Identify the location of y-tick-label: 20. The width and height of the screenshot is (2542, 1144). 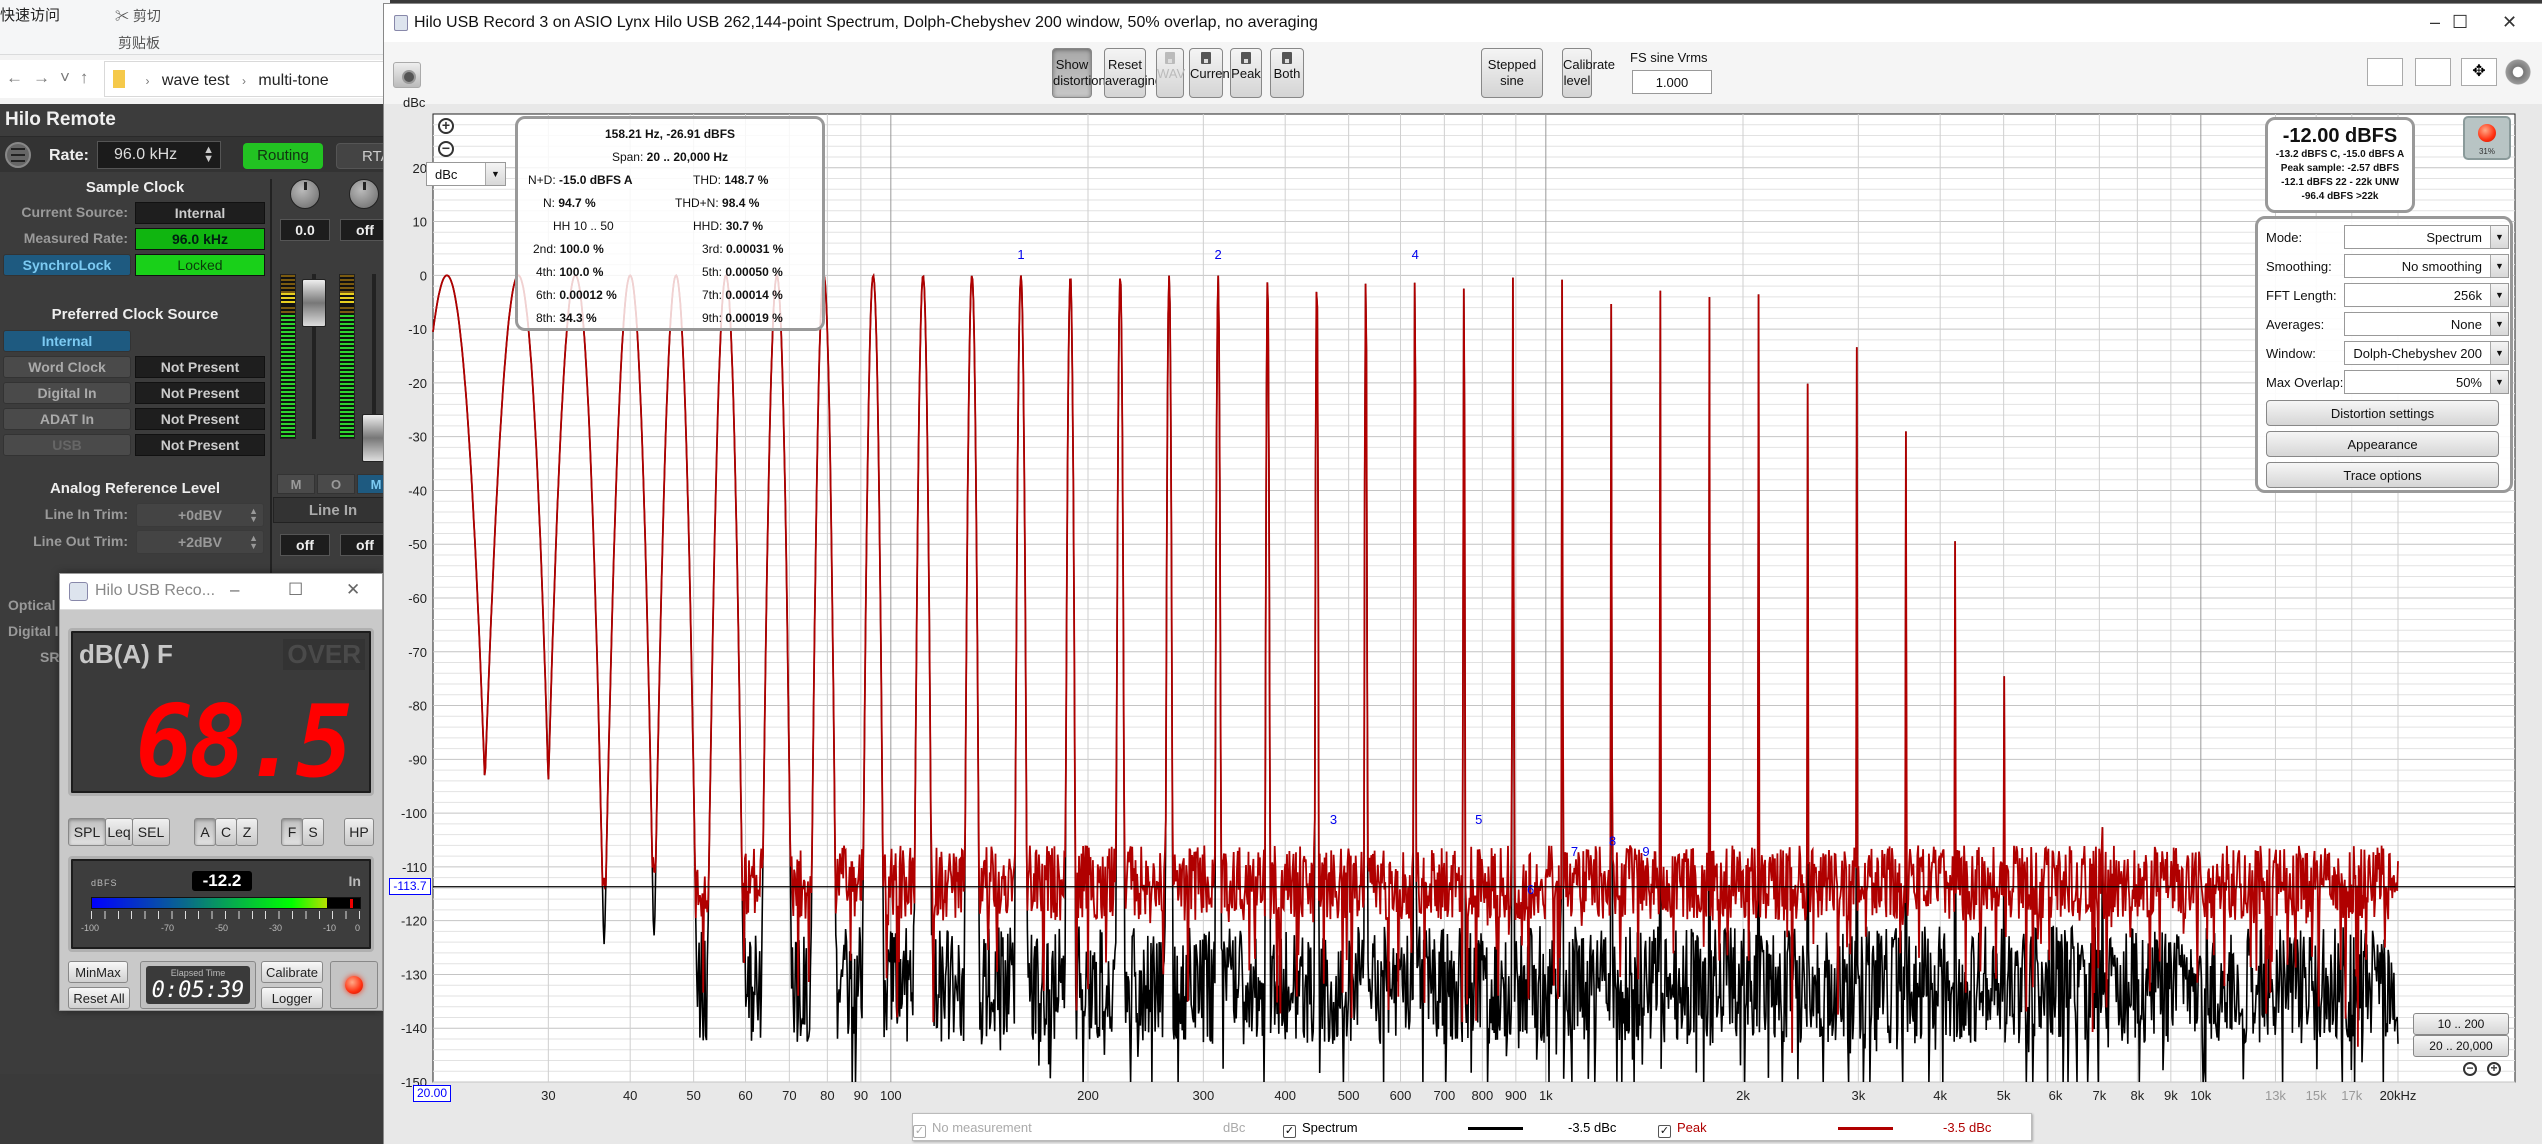
(420, 168).